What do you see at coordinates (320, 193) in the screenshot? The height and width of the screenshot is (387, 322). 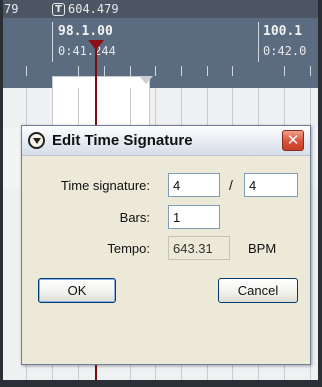 I see `window-border-right` at bounding box center [320, 193].